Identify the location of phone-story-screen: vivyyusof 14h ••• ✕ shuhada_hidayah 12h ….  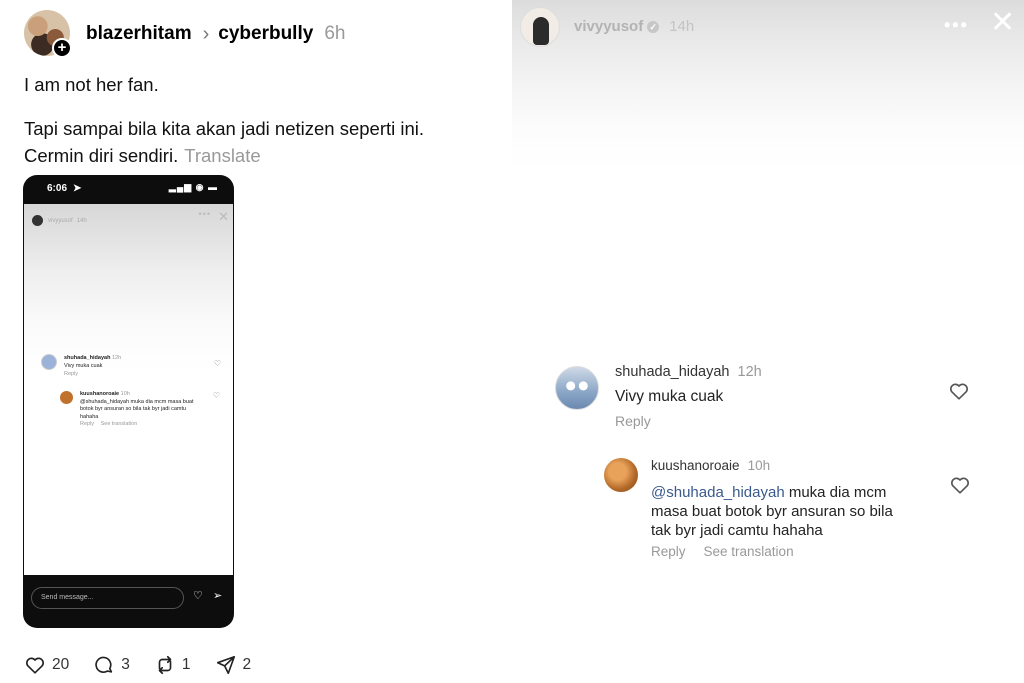
(128, 389).